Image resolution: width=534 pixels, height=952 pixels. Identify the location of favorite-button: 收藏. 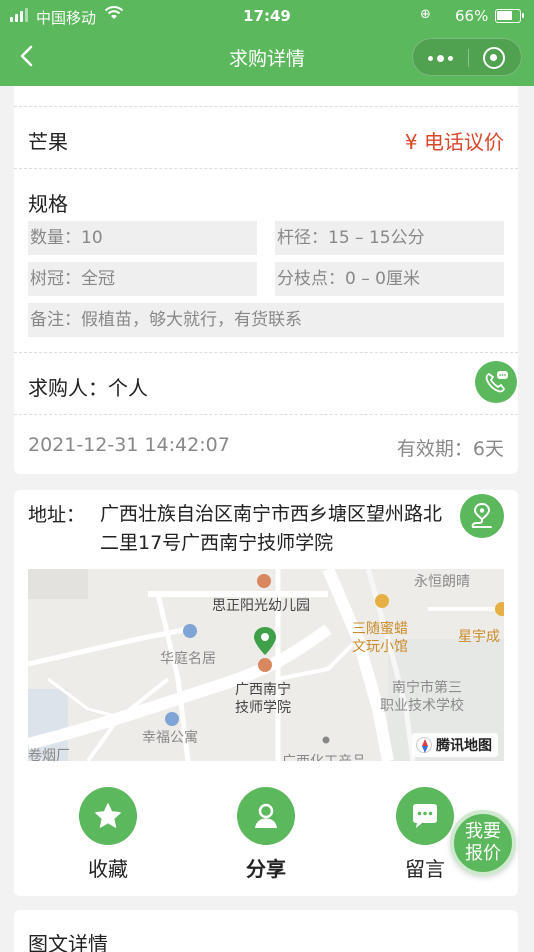
(108, 834).